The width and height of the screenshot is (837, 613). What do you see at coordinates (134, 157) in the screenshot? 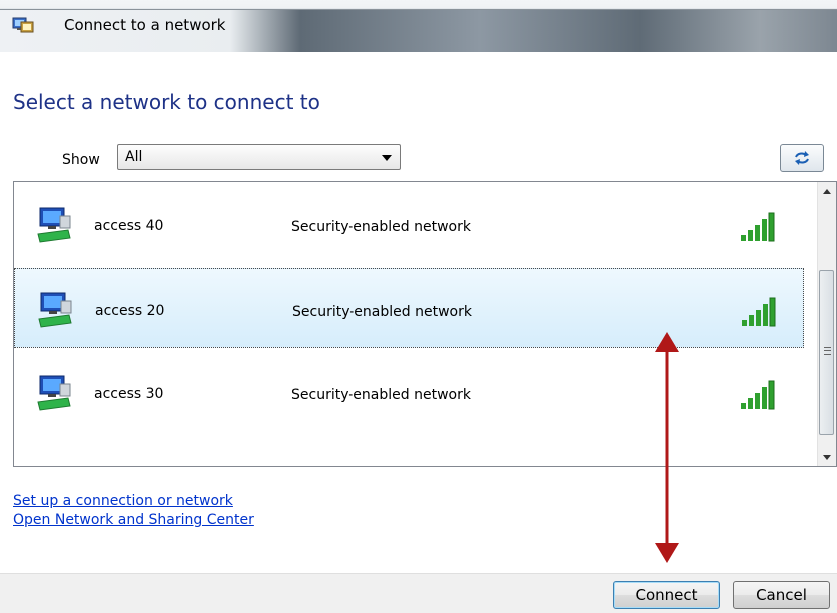
I see `filter-selected-value: All` at bounding box center [134, 157].